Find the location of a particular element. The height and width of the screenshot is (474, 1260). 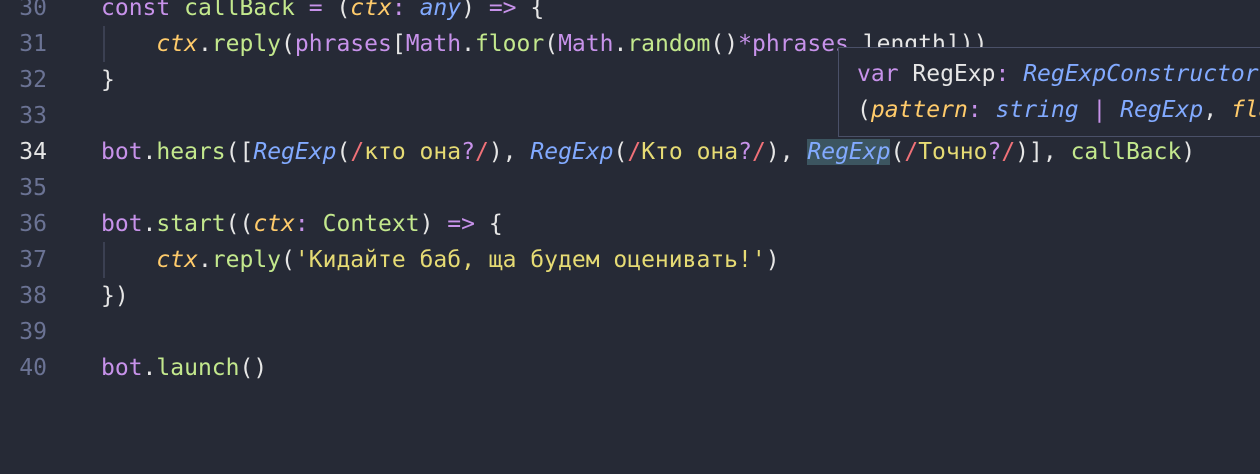

code-token: any is located at coordinates (440, 10).